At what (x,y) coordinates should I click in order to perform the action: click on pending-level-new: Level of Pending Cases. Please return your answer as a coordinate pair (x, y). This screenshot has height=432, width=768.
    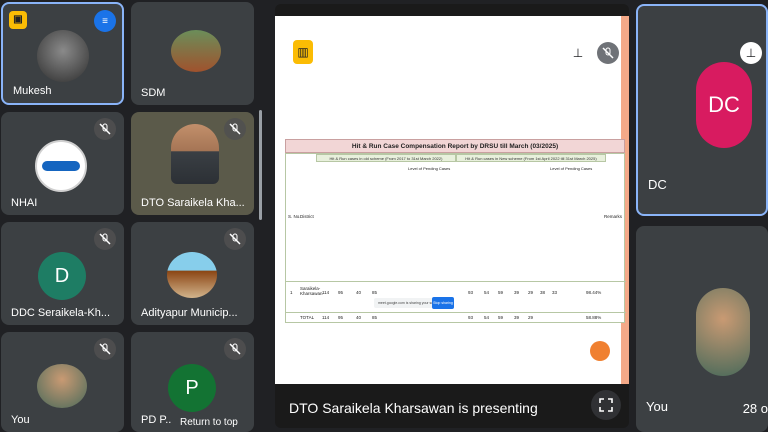
    Looking at the image, I should click on (571, 168).